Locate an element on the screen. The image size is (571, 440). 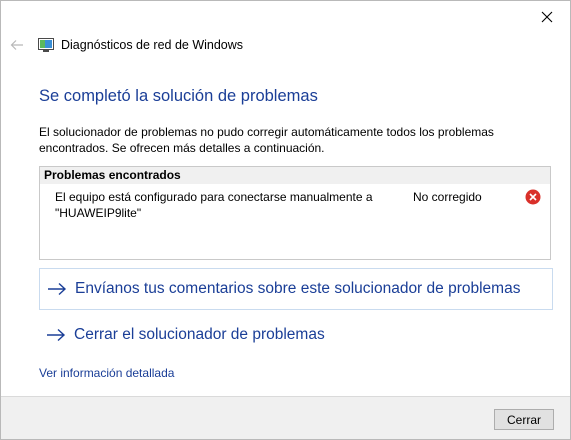
back-button is located at coordinates (17, 45).